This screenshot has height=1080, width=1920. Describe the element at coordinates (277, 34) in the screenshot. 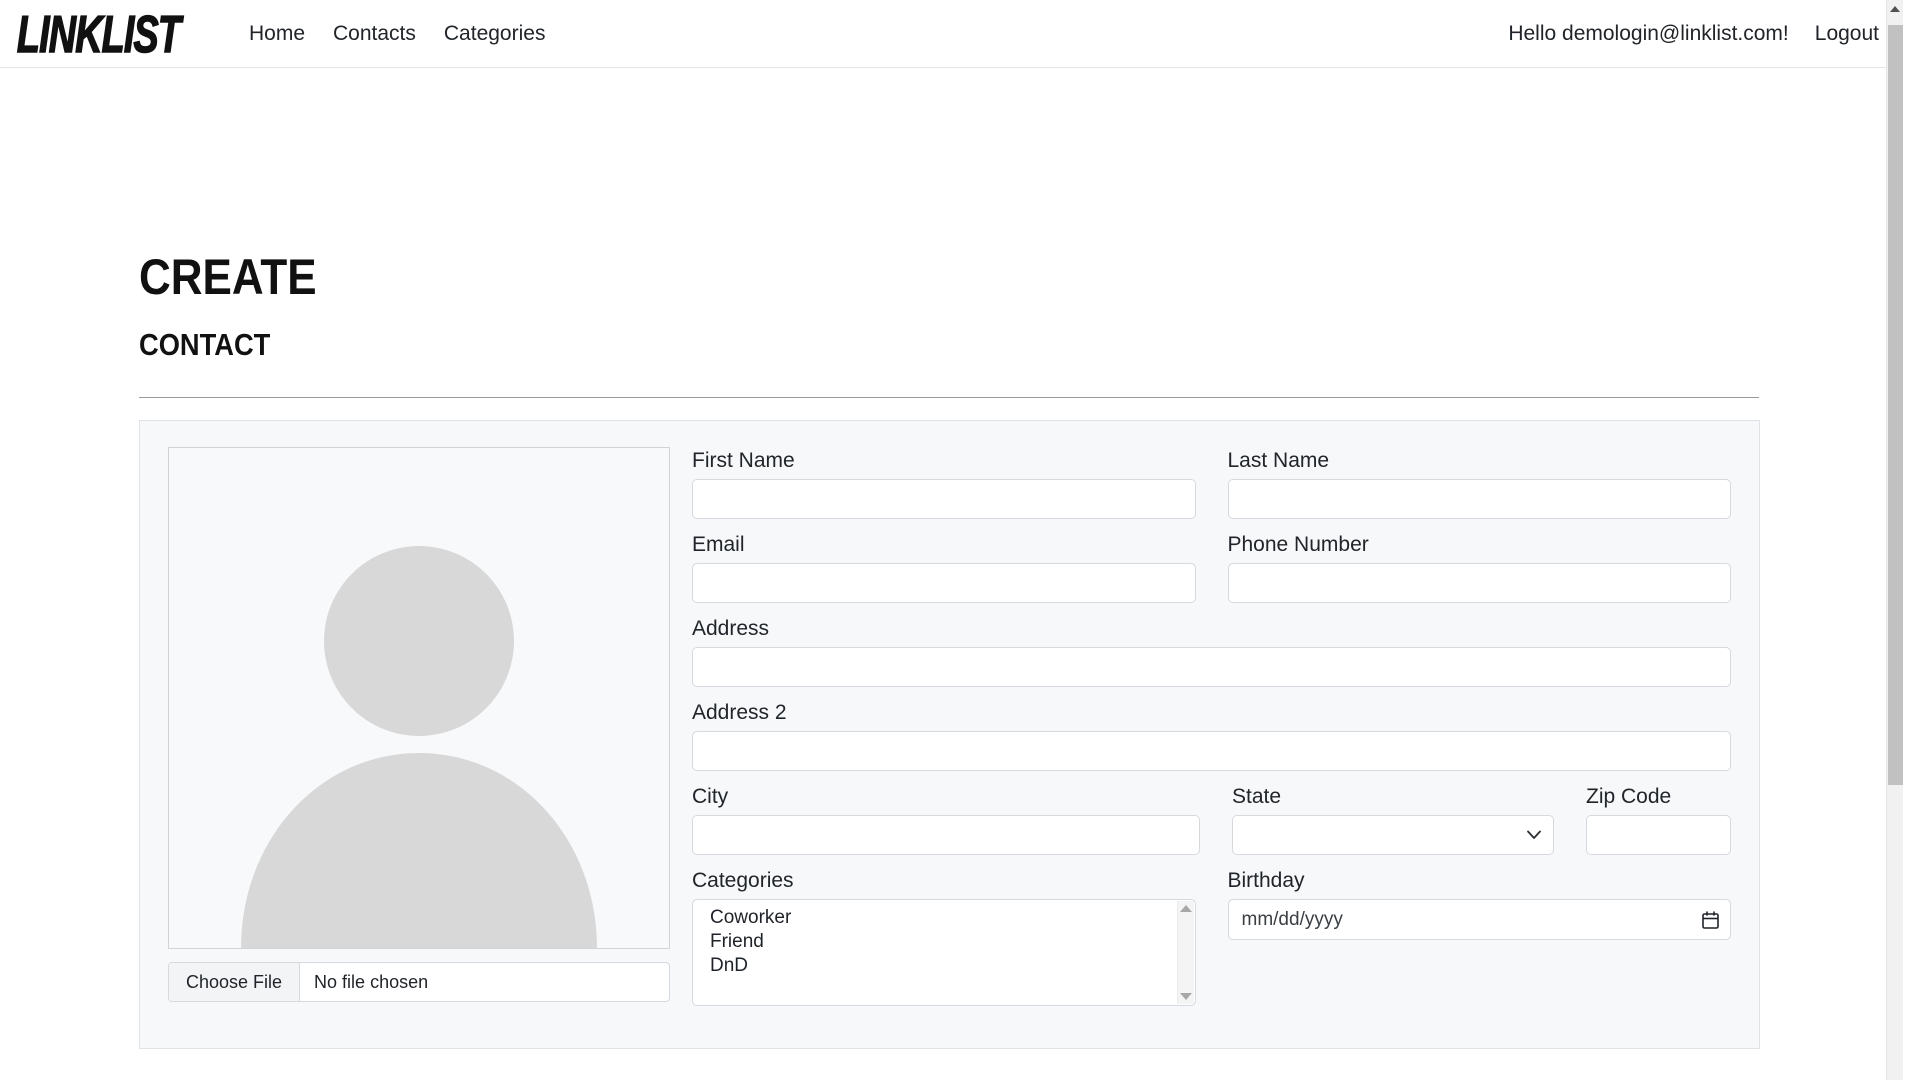

I see `nav-link-home: Home` at that location.